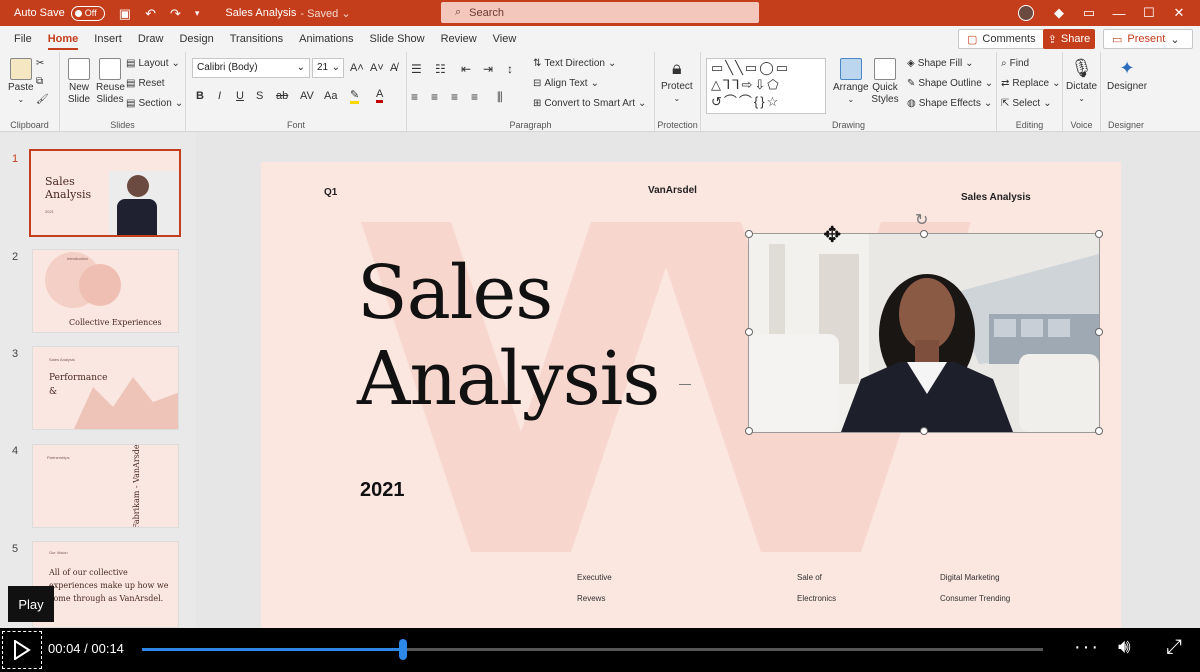 This screenshot has height=672, width=1200. What do you see at coordinates (885, 82) in the screenshot?
I see `quick-styles-button: Quick Styles` at bounding box center [885, 82].